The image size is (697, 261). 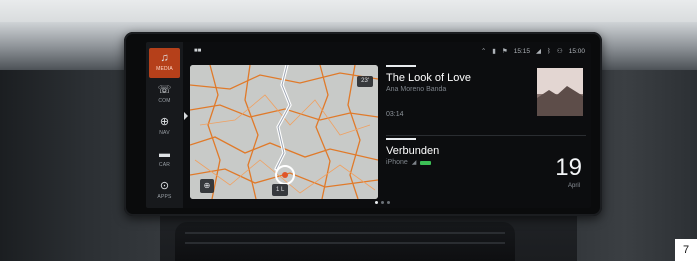 What do you see at coordinates (164, 58) in the screenshot?
I see `music-note-icon: ♫` at bounding box center [164, 58].